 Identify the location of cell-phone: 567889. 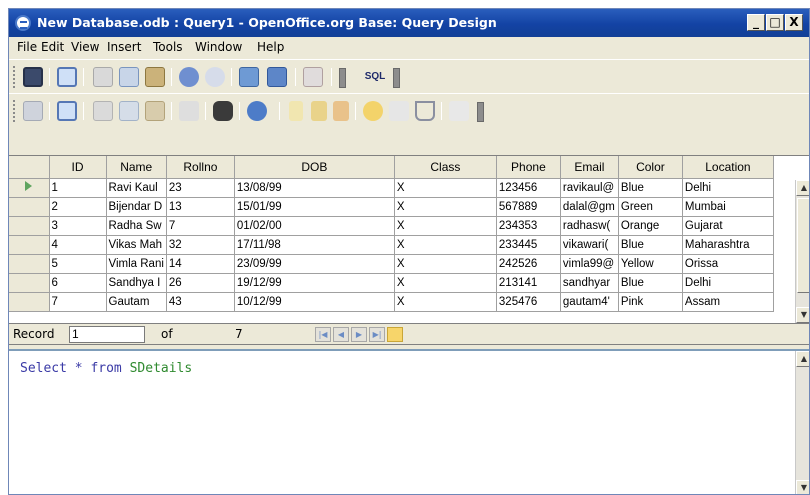
(528, 207).